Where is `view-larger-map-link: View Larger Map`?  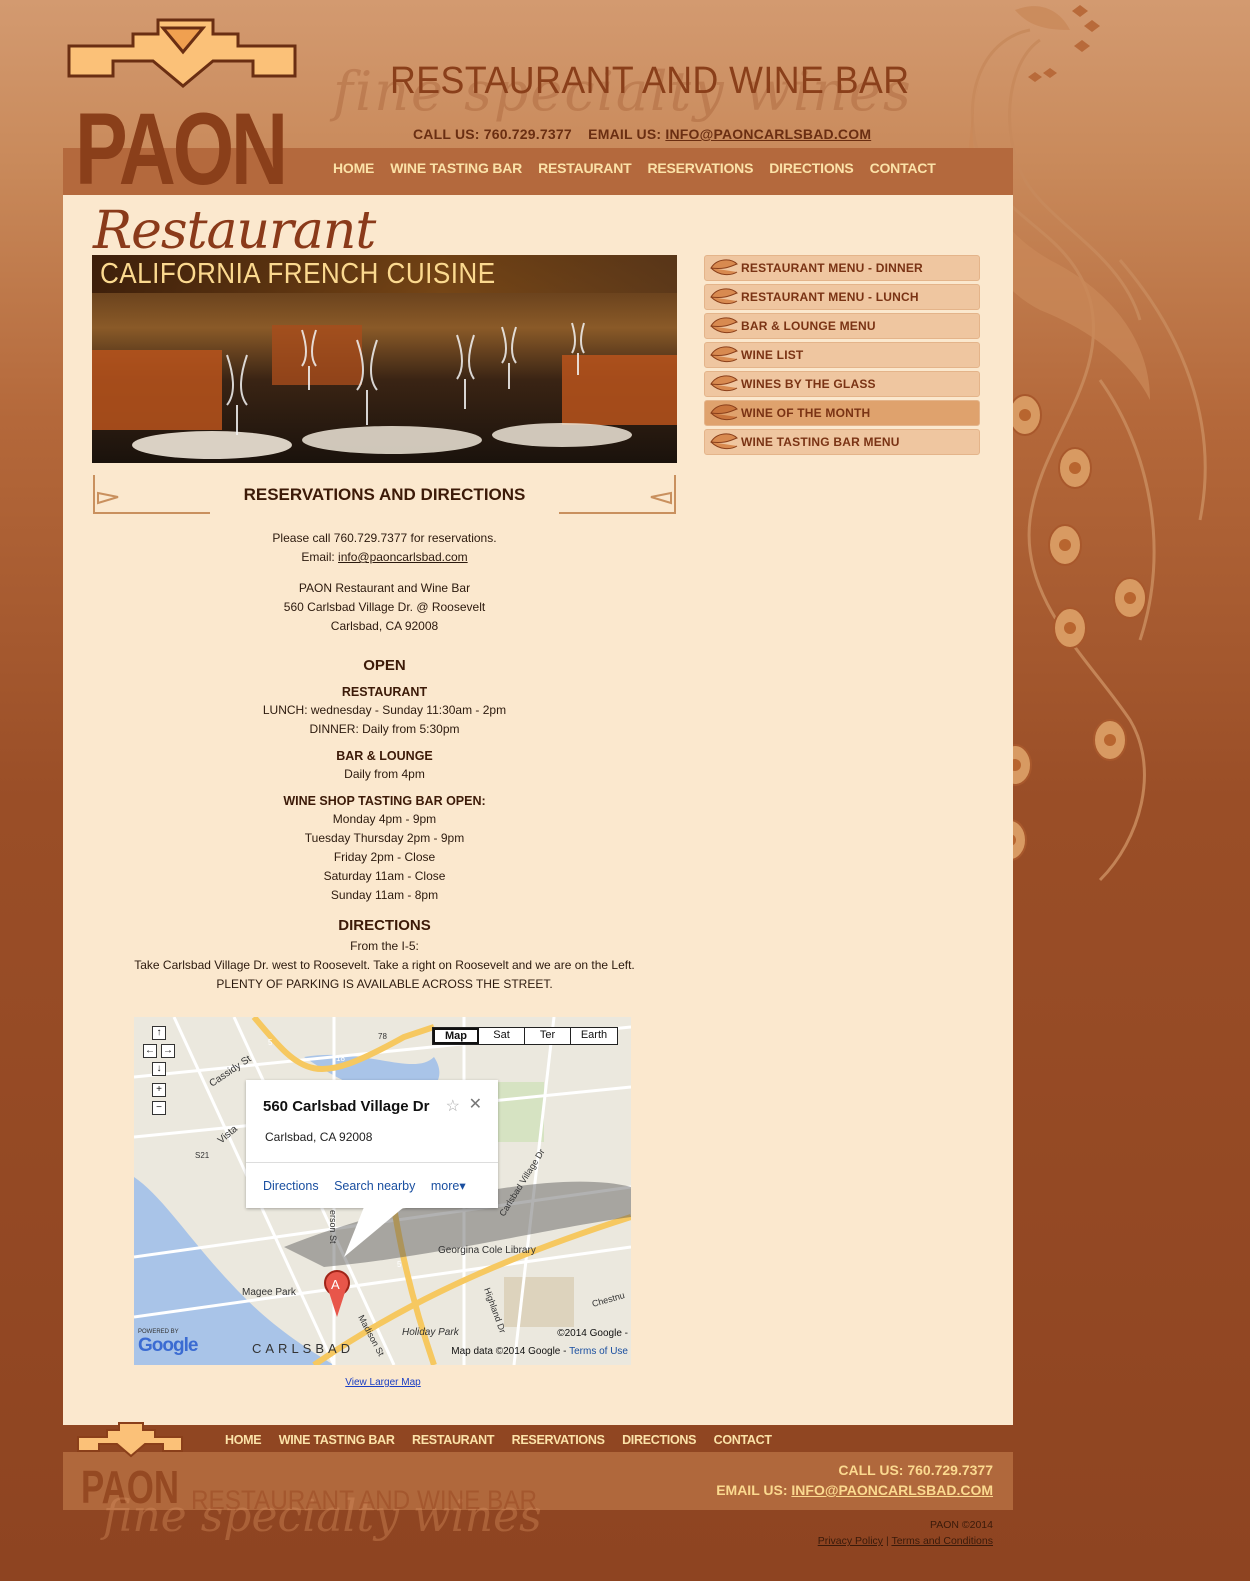
view-larger-map-link: View Larger Map is located at coordinates (382, 1382).